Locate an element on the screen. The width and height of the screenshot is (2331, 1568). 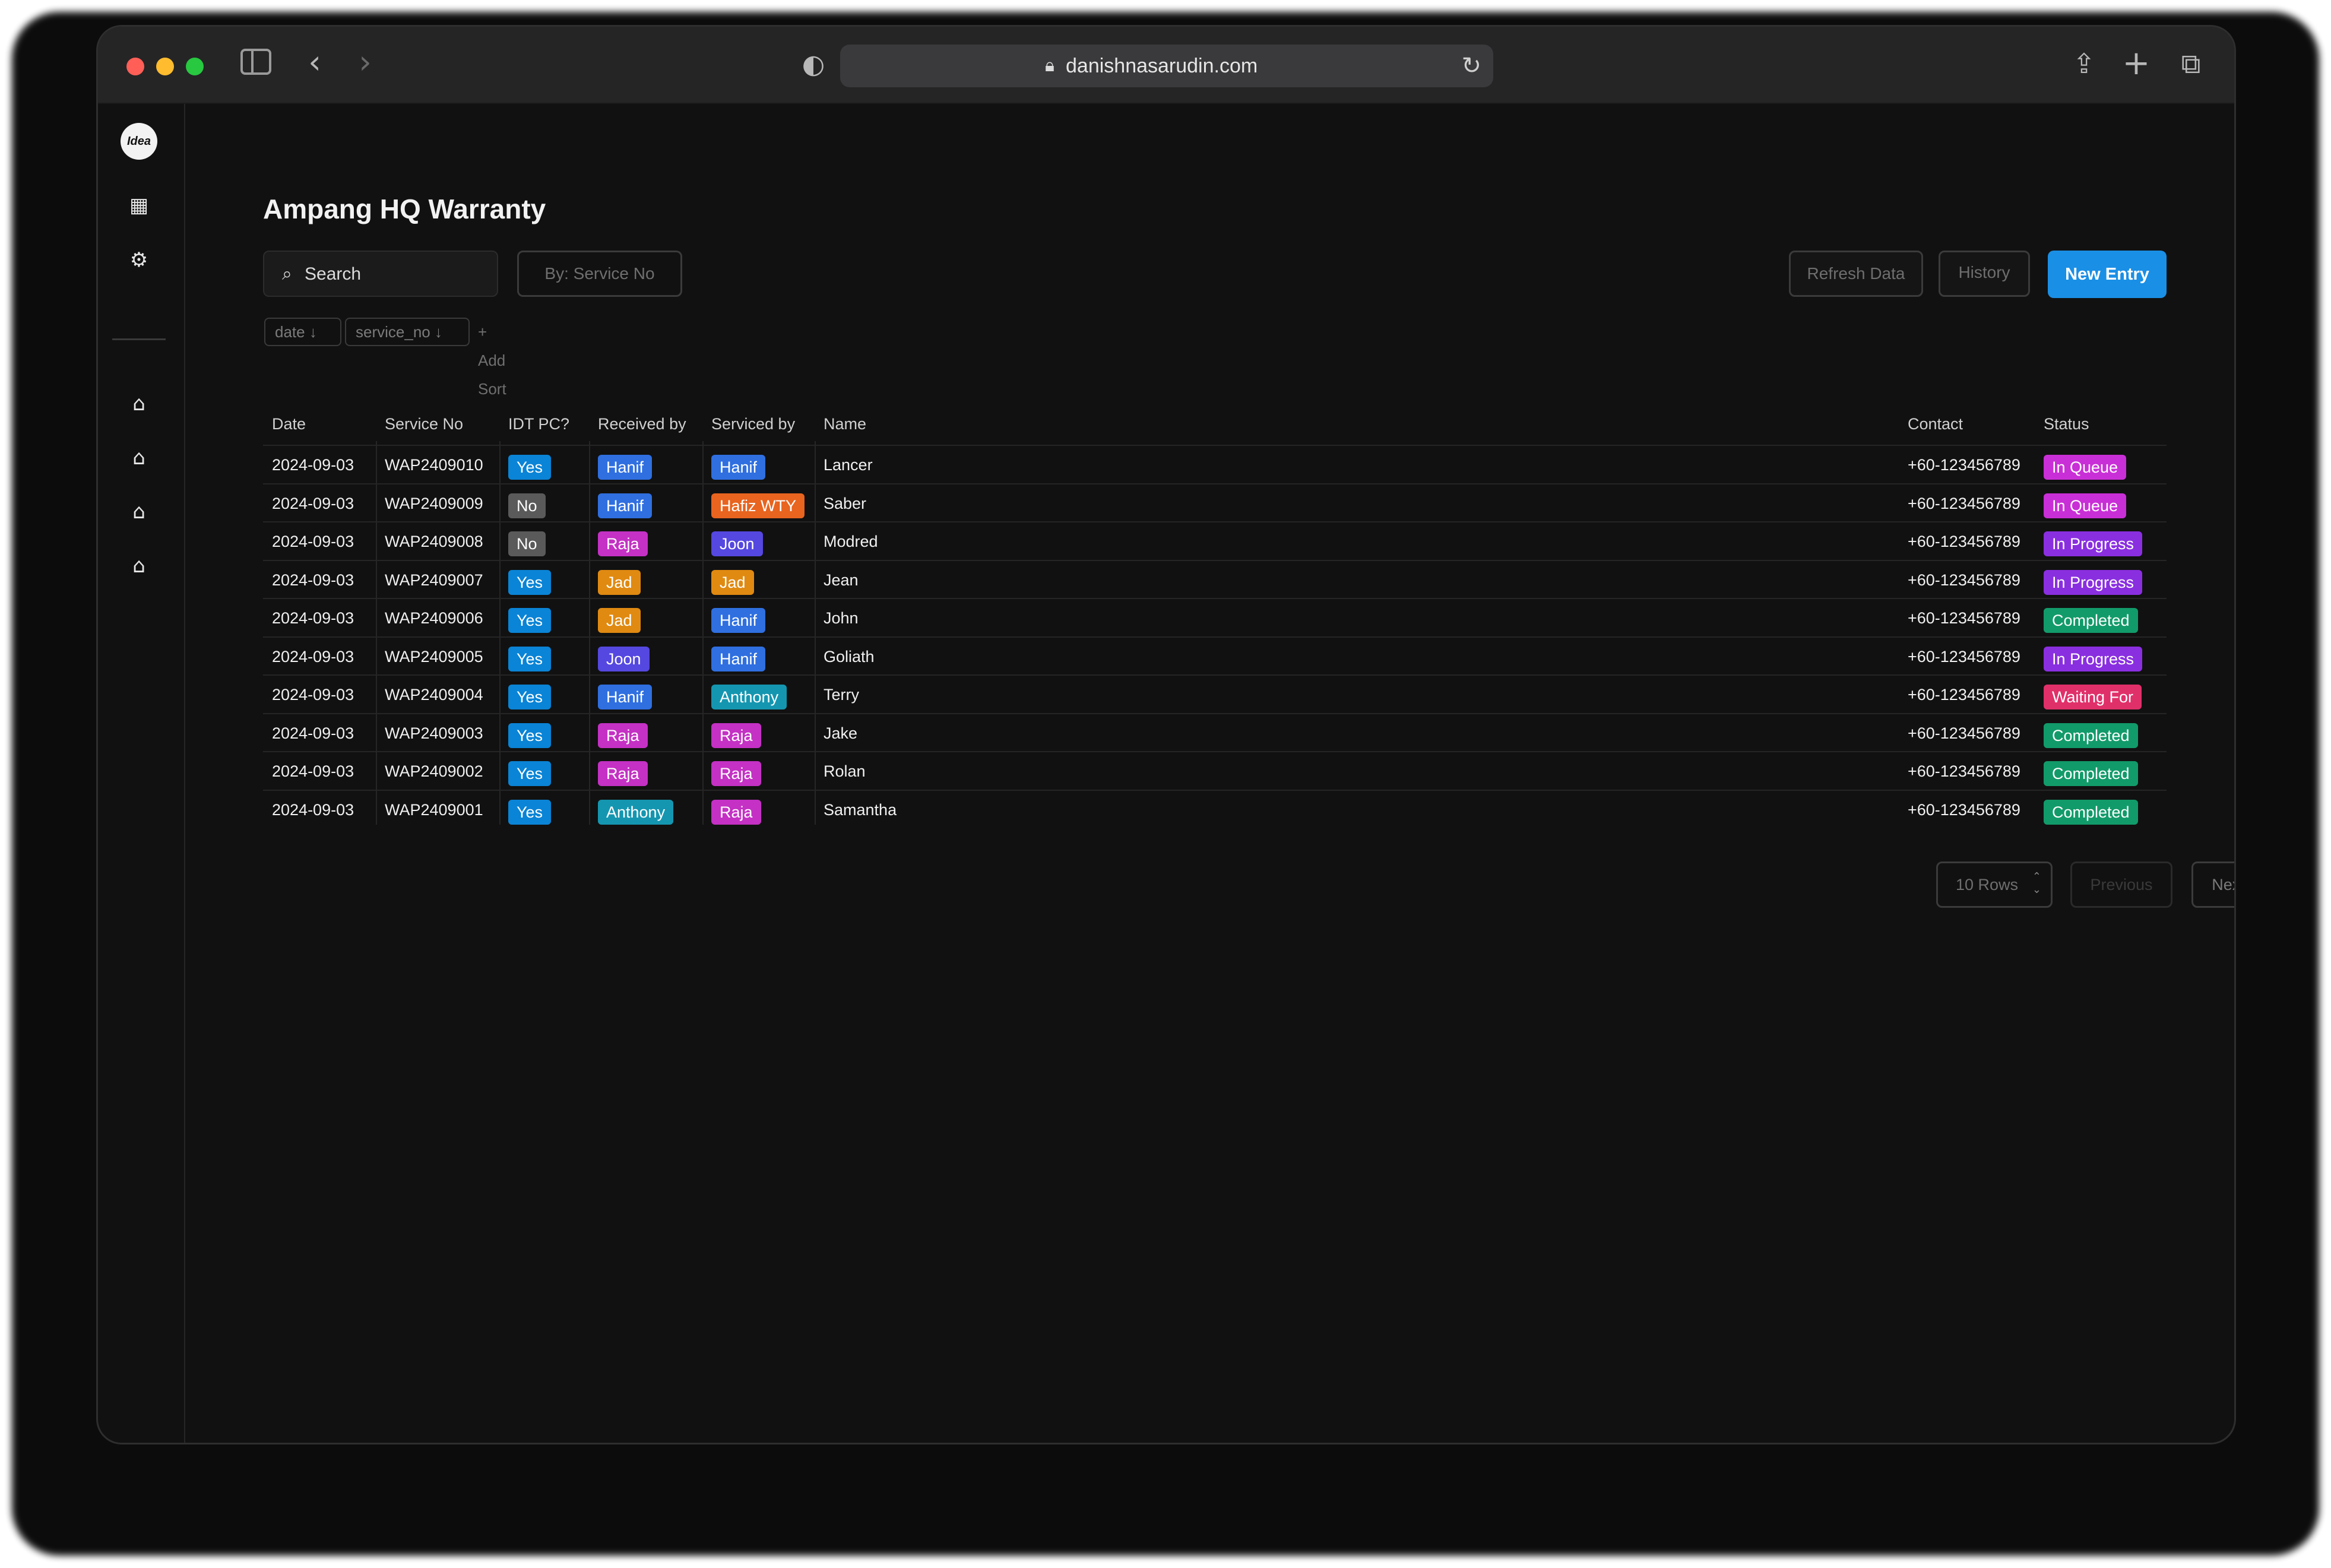
previous-page-button: Previous is located at coordinates (2121, 885).